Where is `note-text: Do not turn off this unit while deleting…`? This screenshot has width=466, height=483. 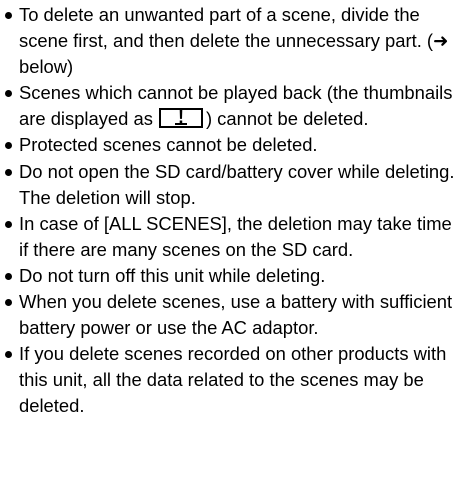
note-text: Do not turn off this unit while deleting… is located at coordinates (172, 275).